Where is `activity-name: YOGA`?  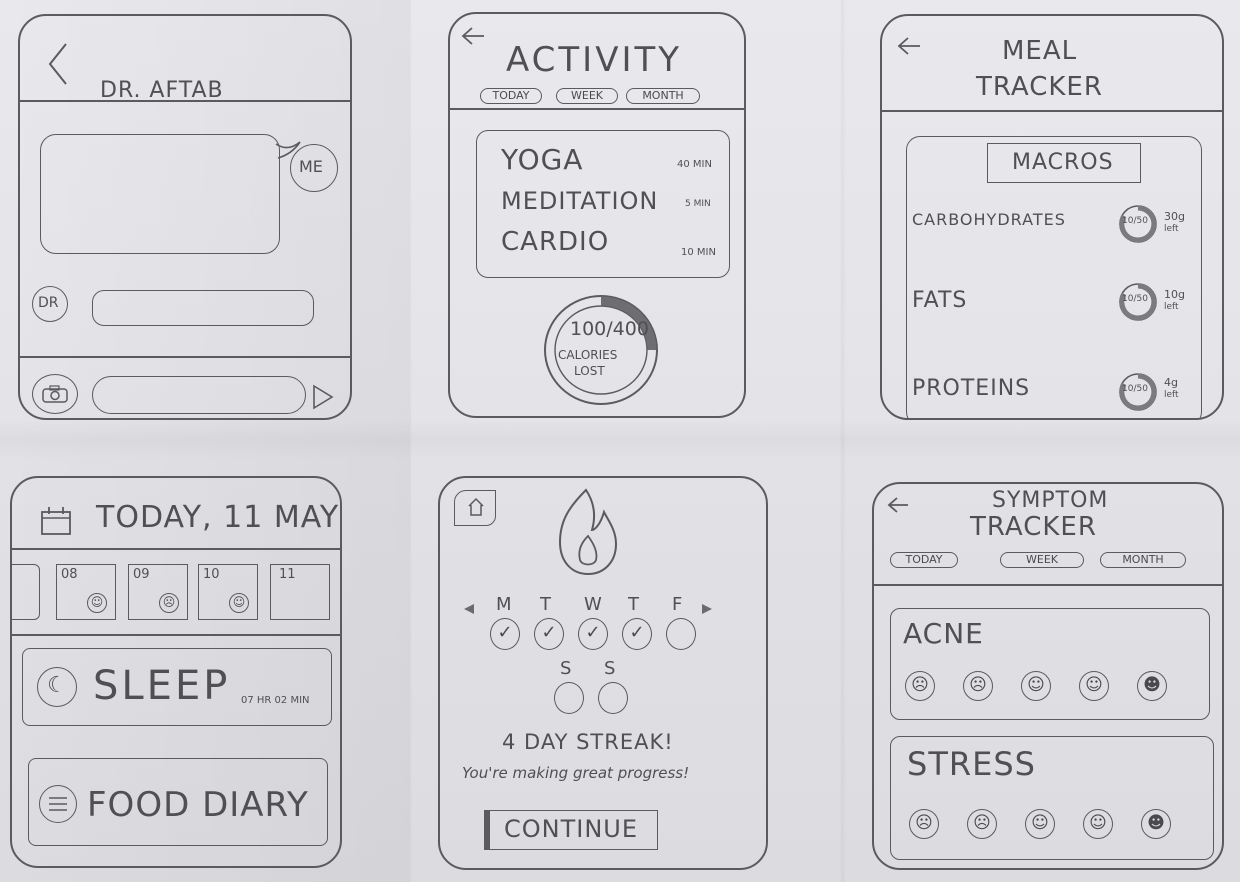 activity-name: YOGA is located at coordinates (542, 159).